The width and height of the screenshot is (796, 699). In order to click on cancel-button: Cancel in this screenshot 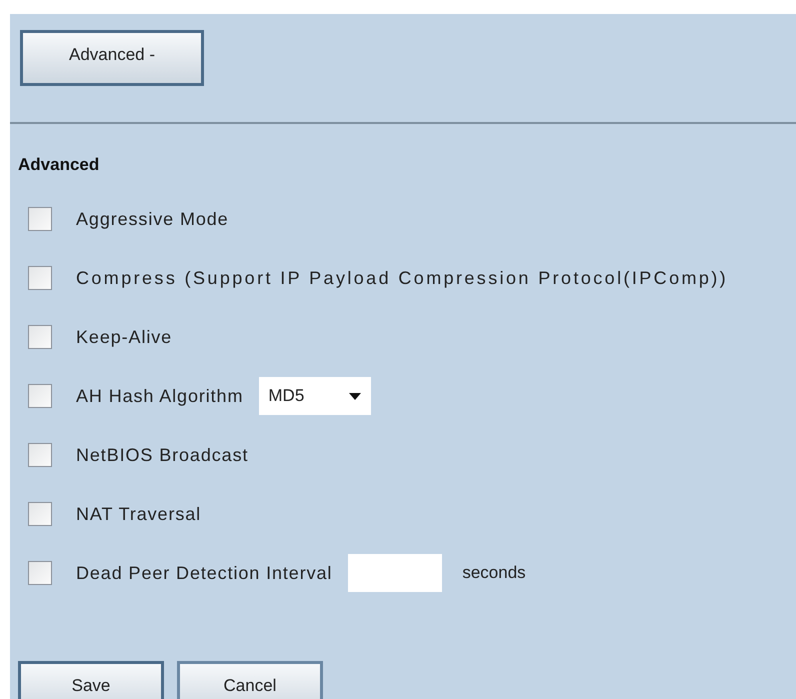, I will do `click(250, 679)`.